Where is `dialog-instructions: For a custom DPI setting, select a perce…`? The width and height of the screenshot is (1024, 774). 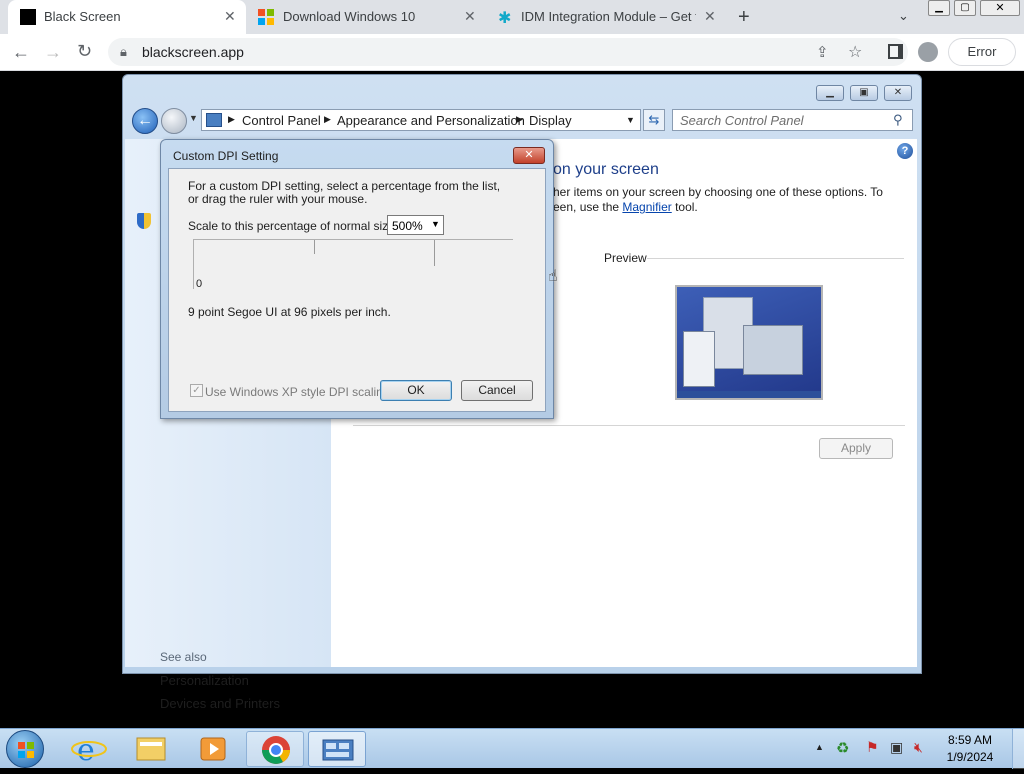
dialog-instructions: For a custom DPI setting, select a perce… is located at coordinates (344, 192).